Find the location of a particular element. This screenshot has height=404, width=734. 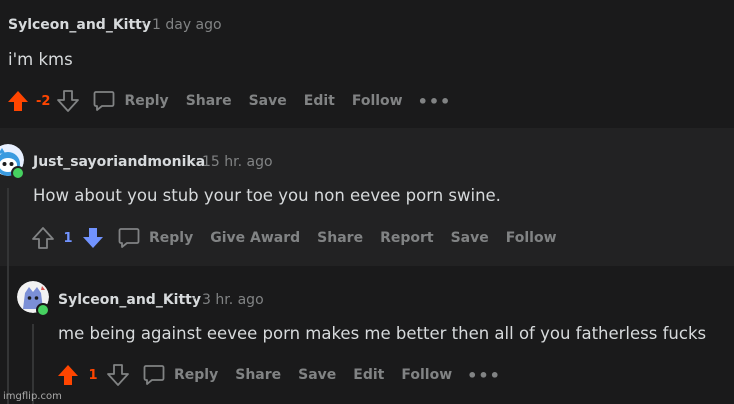

comment-body: i'm kms is located at coordinates (40, 59).